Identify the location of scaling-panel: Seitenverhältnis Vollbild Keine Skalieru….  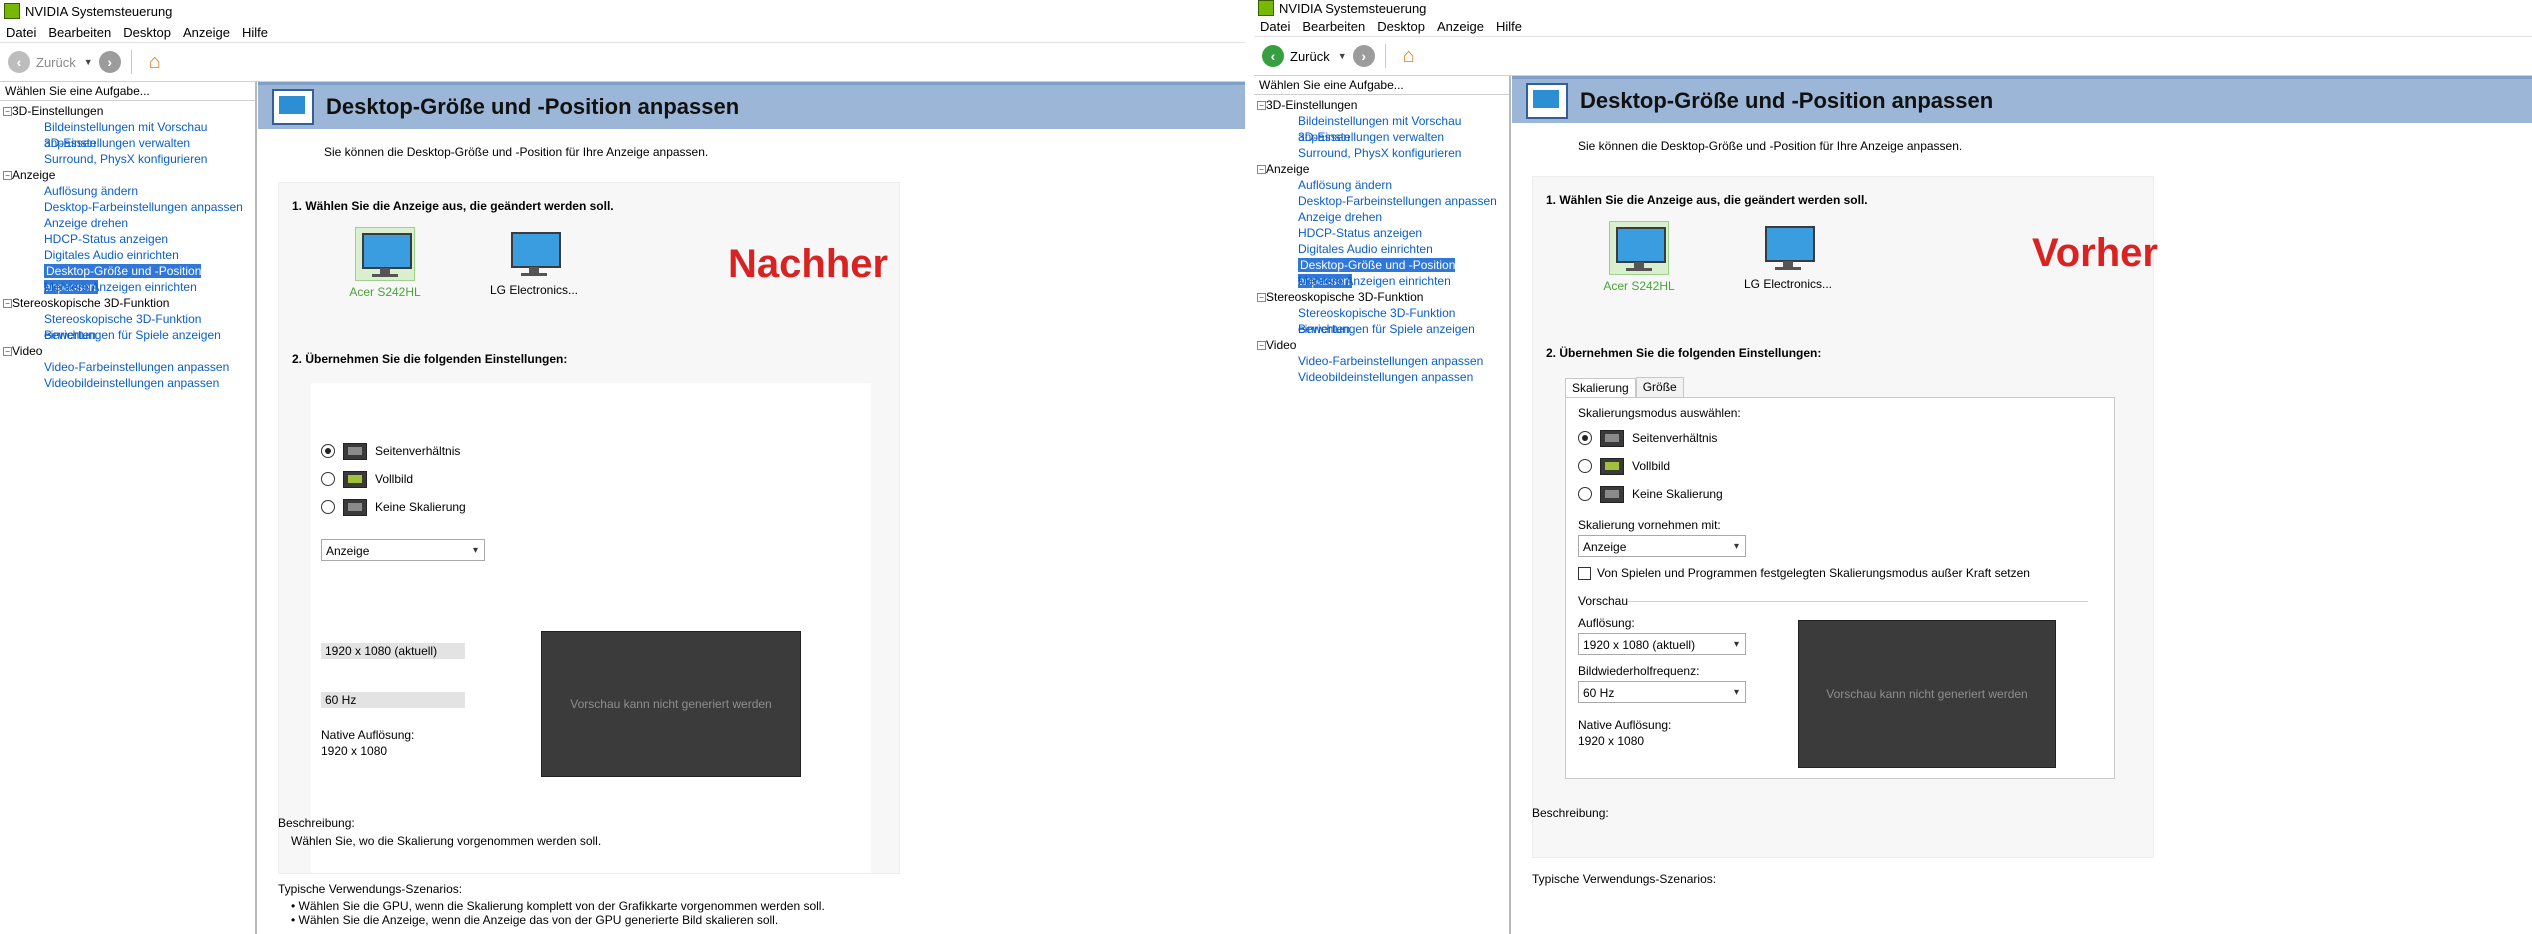
(591, 628).